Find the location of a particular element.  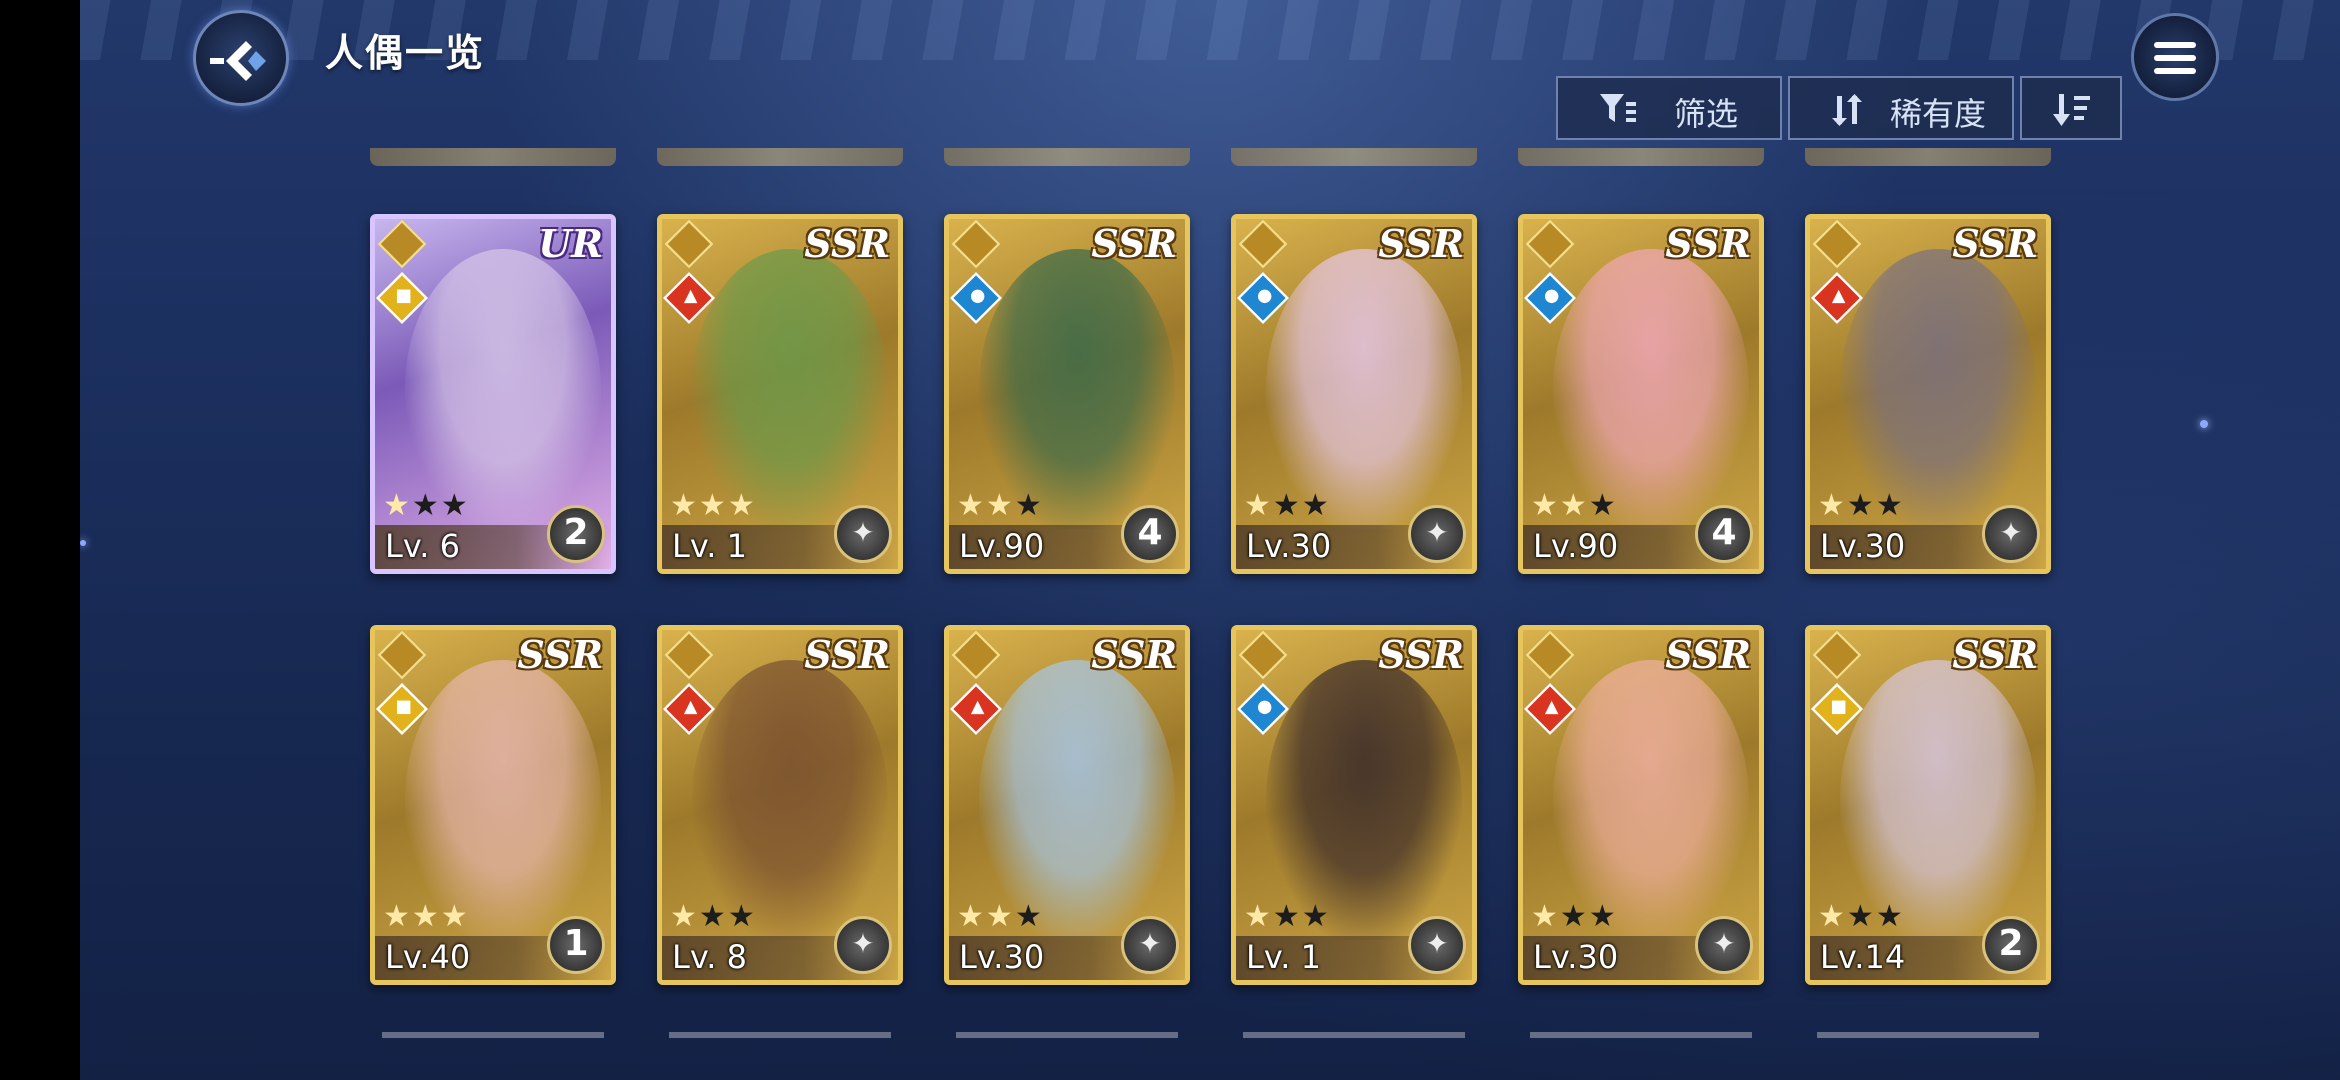

doll-card: ■ SSR ★★★ Lv.40 1 is located at coordinates (493, 805).